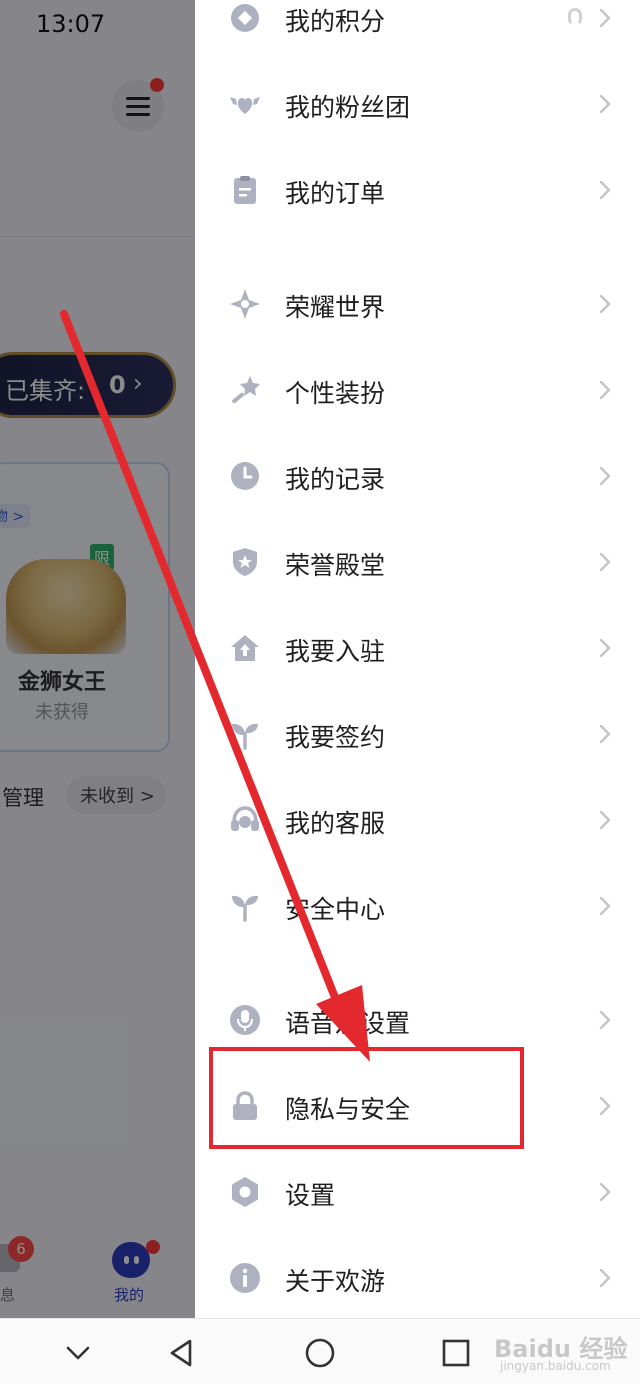 The image size is (640, 1384). I want to click on menu-item-security-center: 安全中心, so click(417, 905).